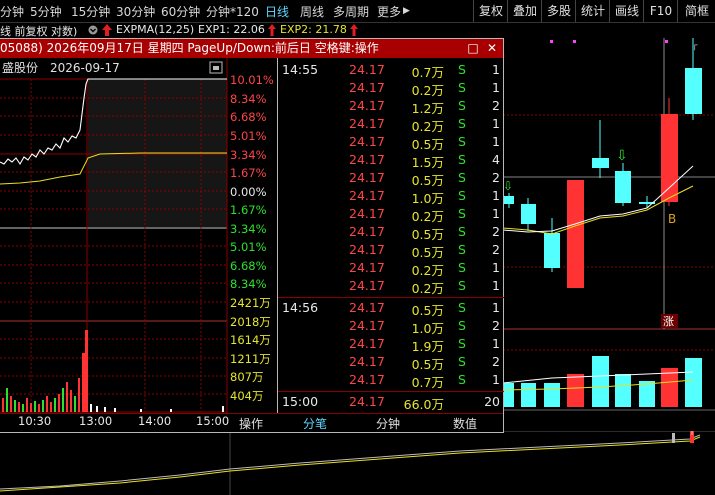 The height and width of the screenshot is (495, 715). What do you see at coordinates (492, 48) in the screenshot?
I see `close-icon: ✕` at bounding box center [492, 48].